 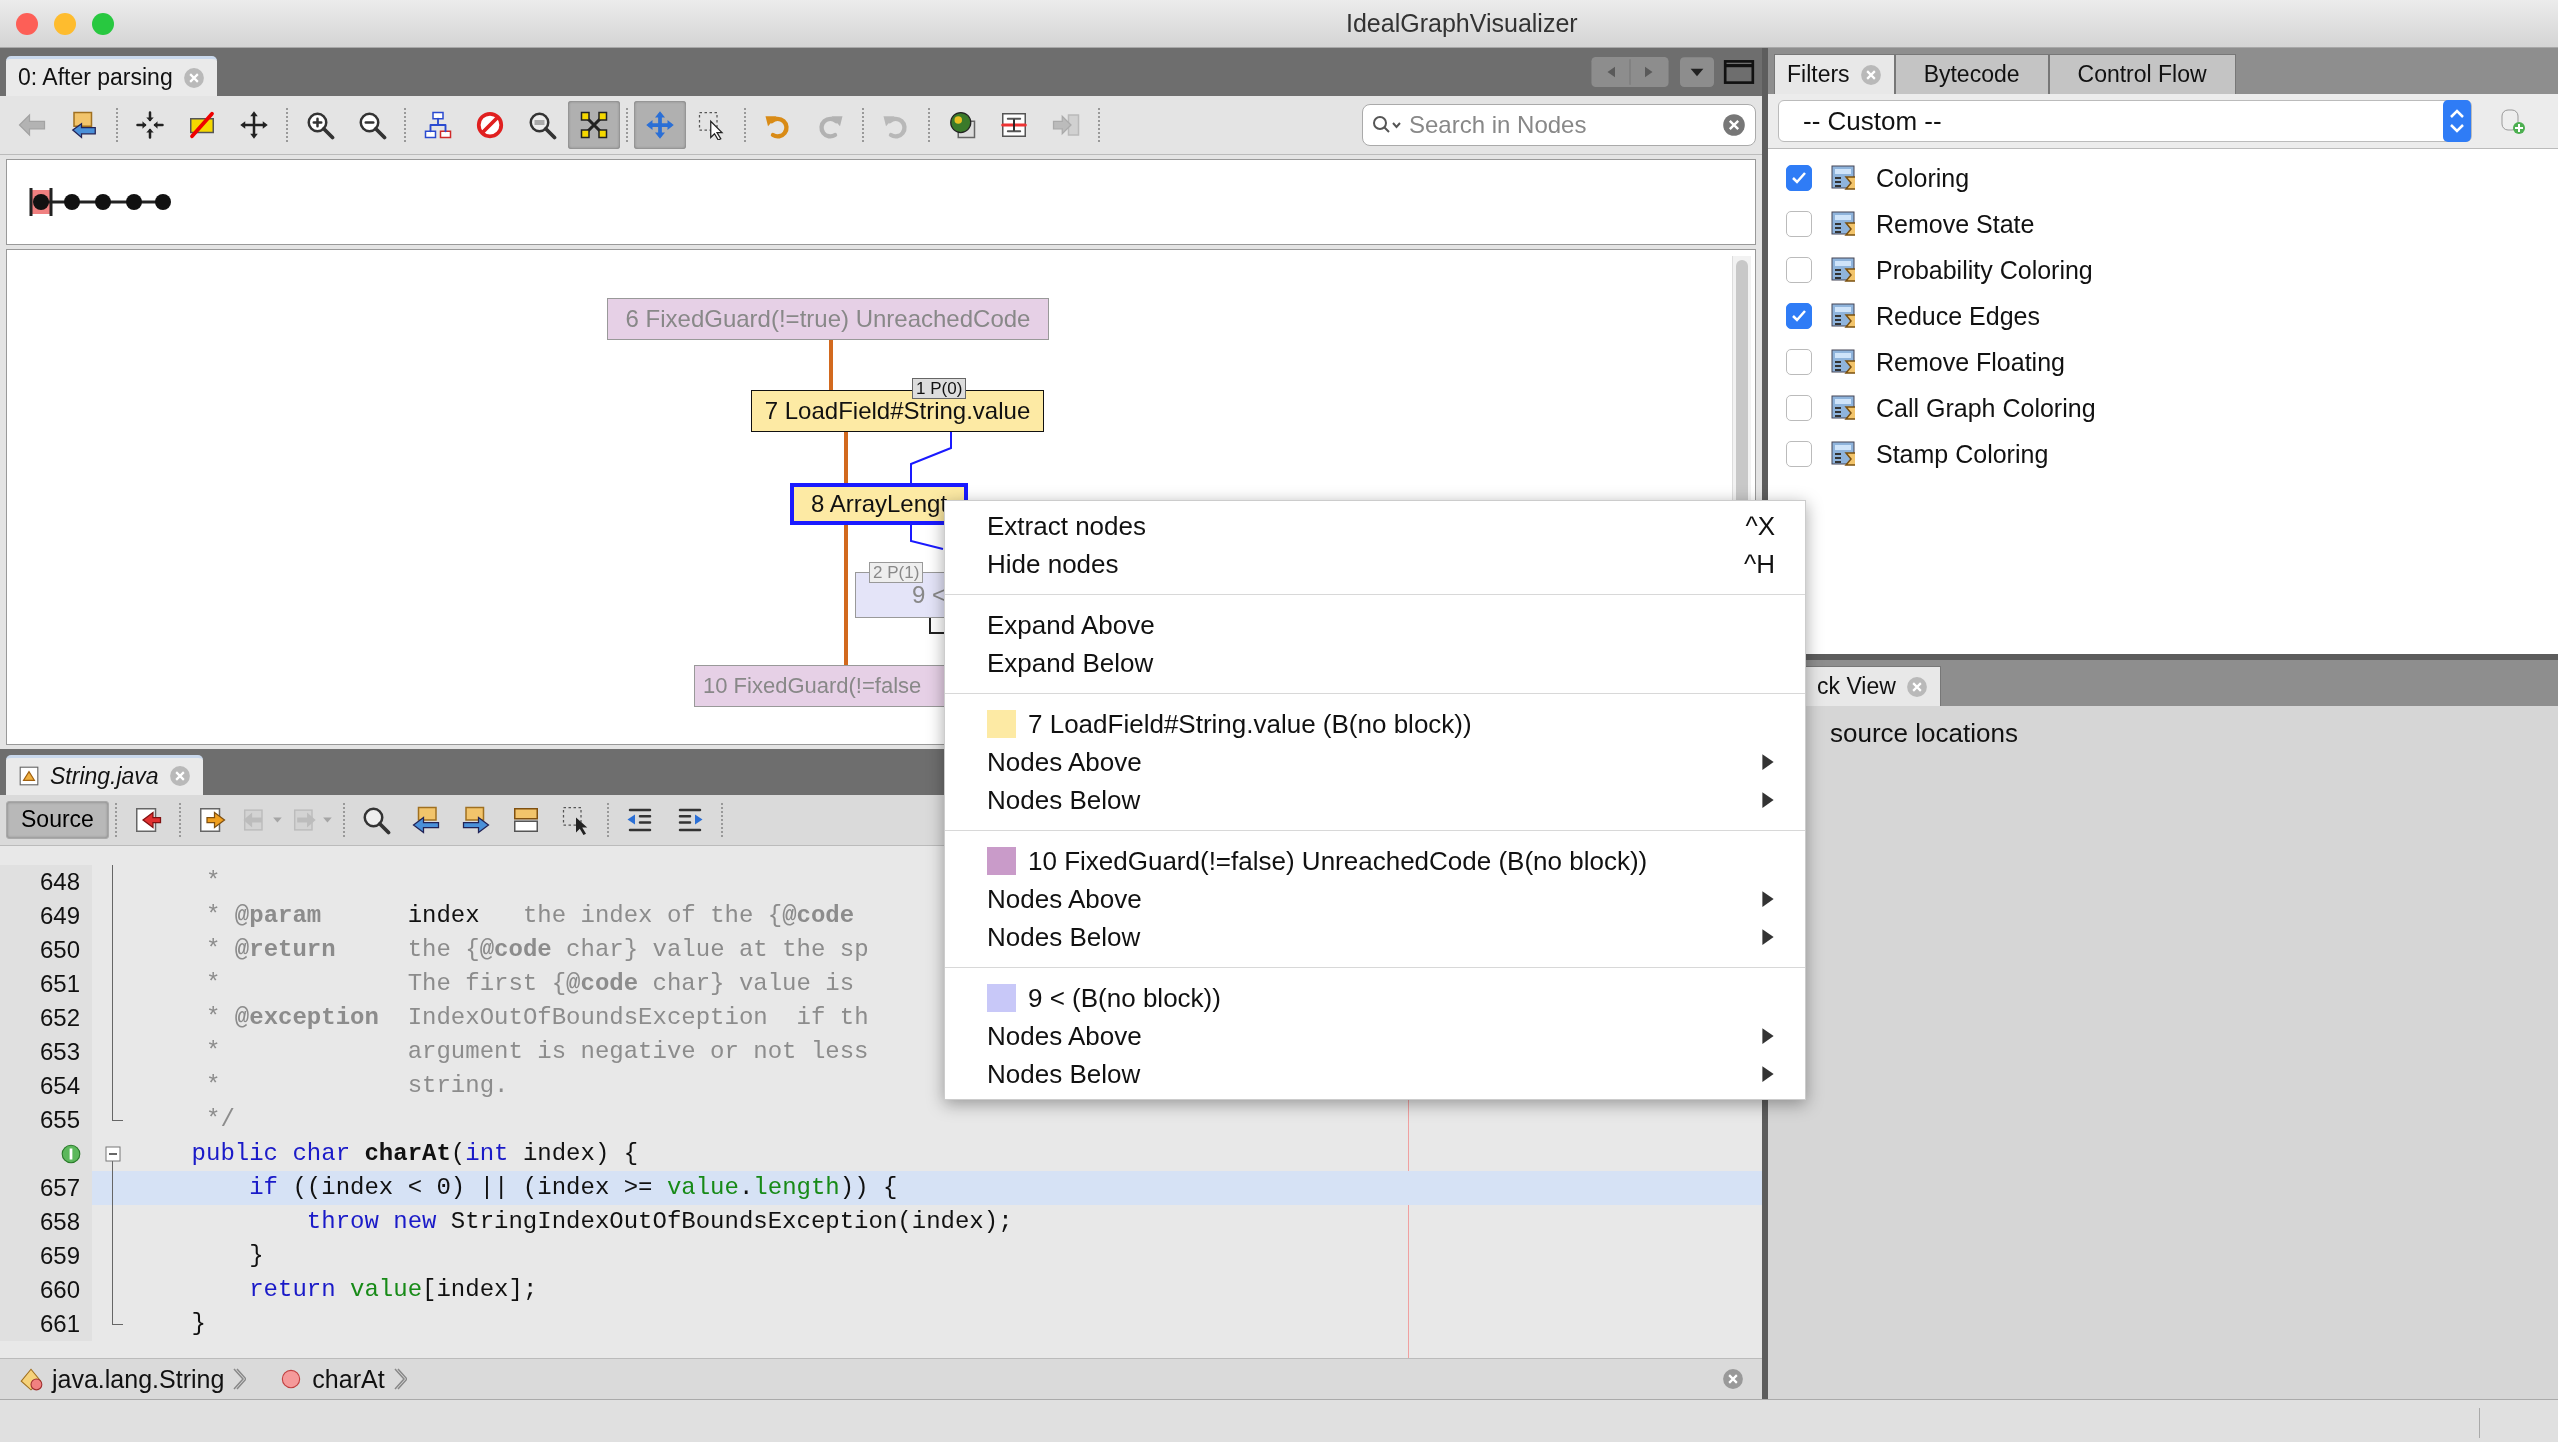 I want to click on crossed-out-icon, so click(x=202, y=125).